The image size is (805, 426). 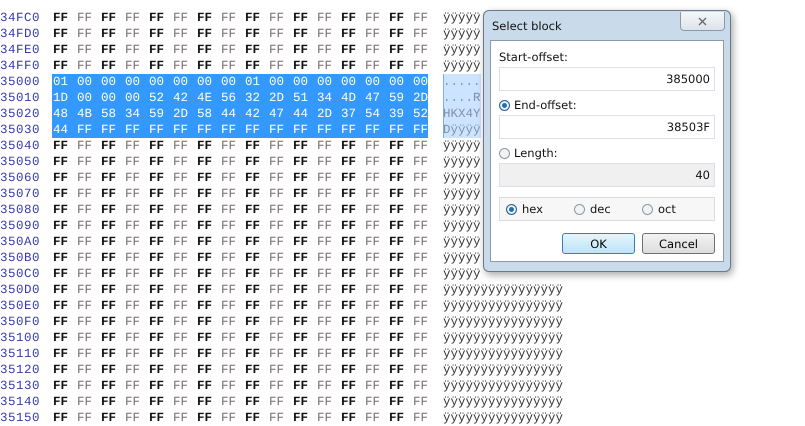 What do you see at coordinates (397, 114) in the screenshot?
I see `hex-byte: 39` at bounding box center [397, 114].